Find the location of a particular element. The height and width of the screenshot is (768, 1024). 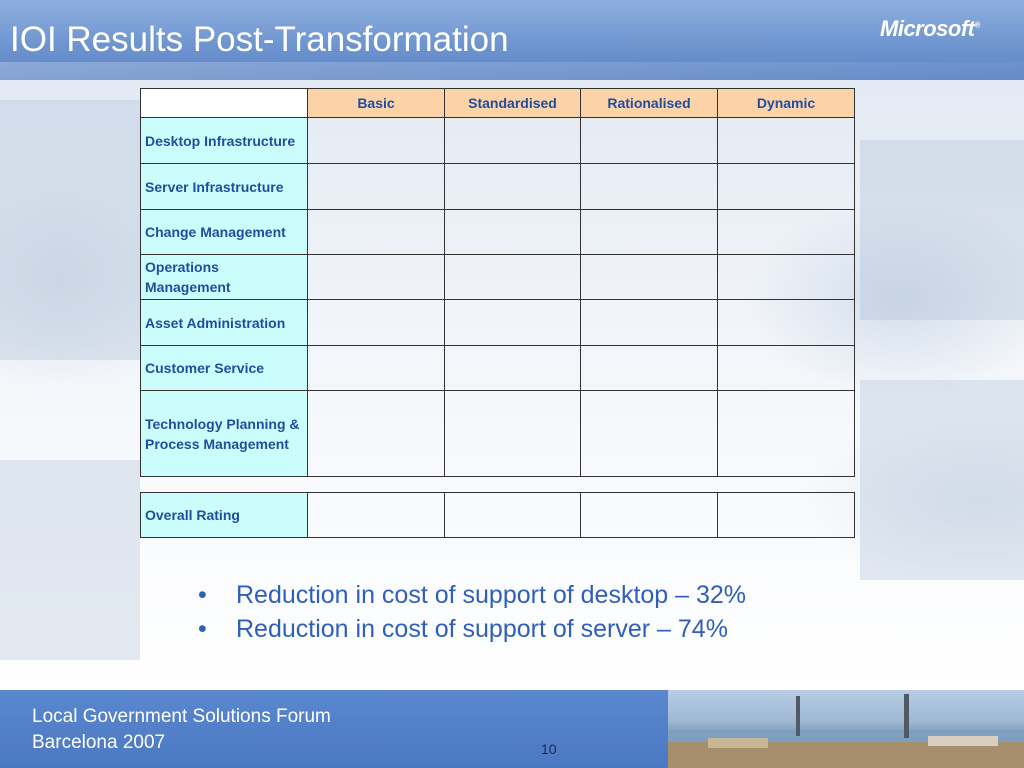

row-label-asset-administration: Asset Administration is located at coordinates (224, 322).